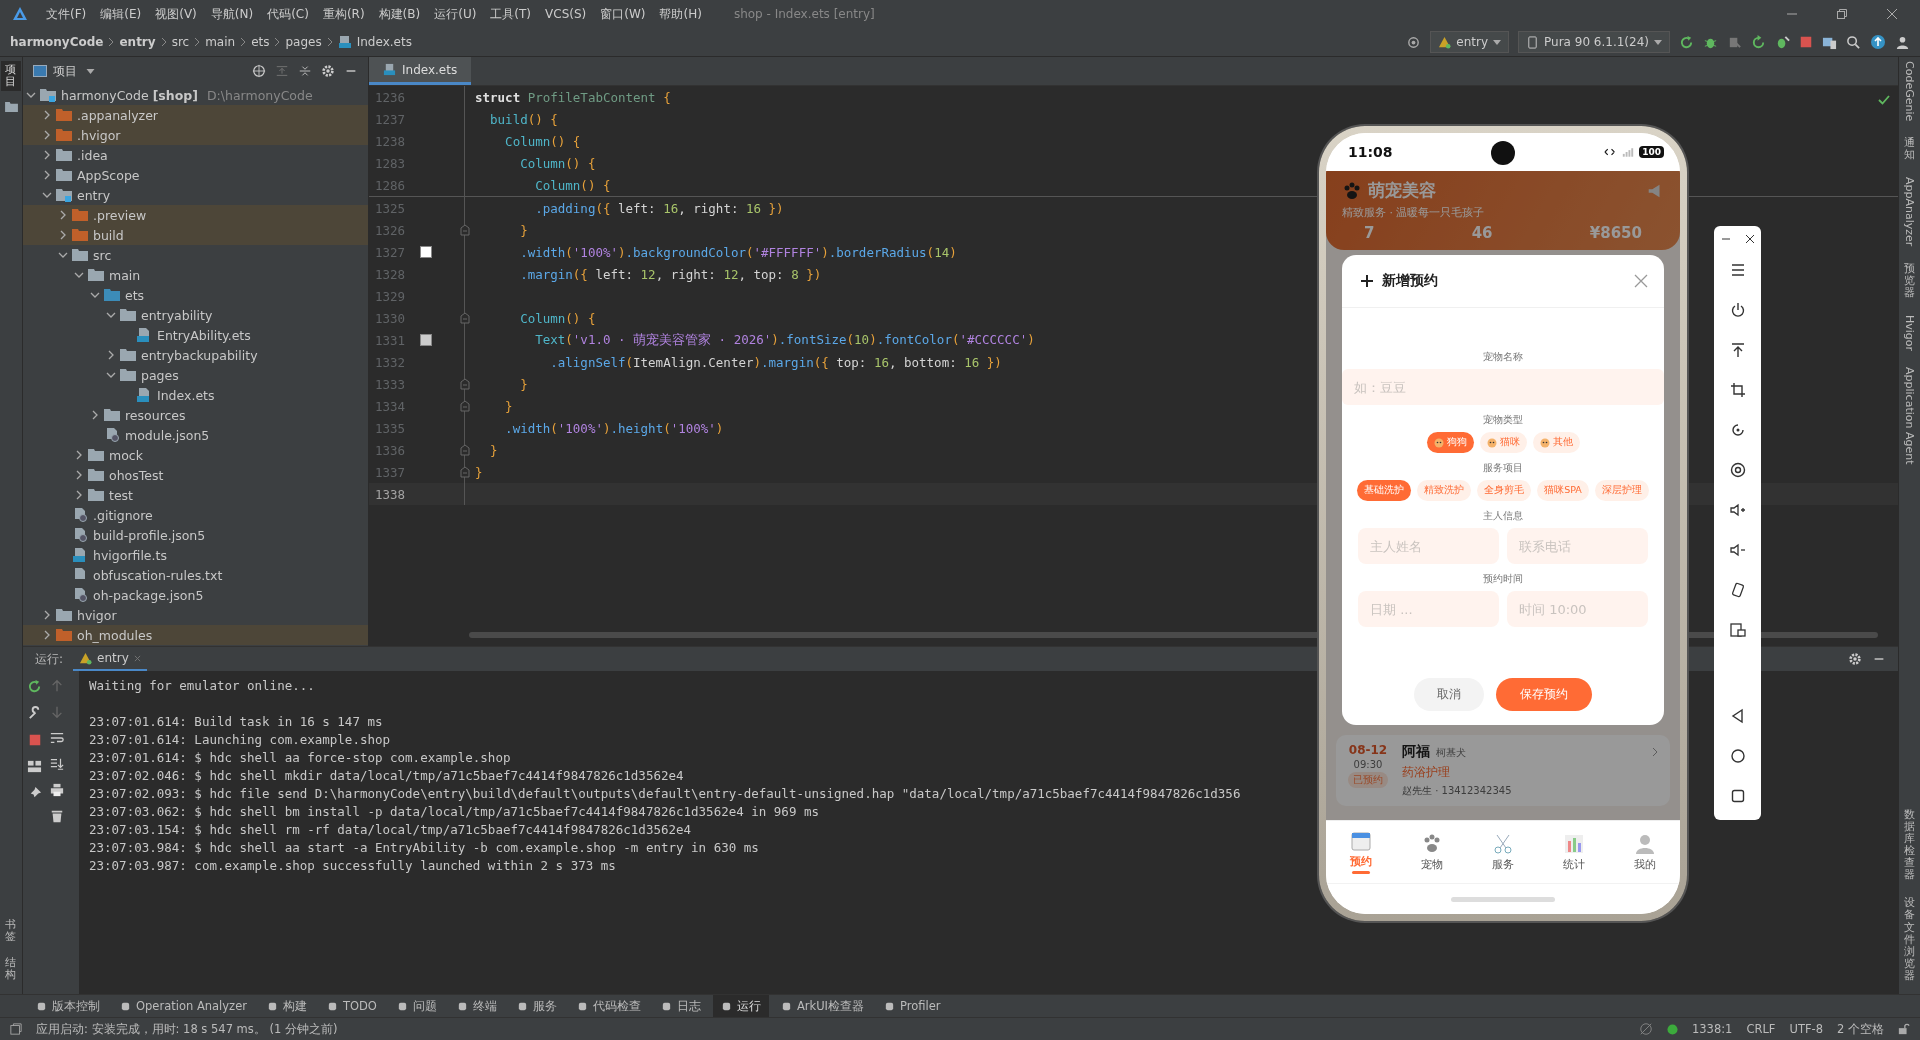 The height and width of the screenshot is (1040, 1920). Describe the element at coordinates (1909, 149) in the screenshot. I see `tool-window-tab: 通知` at that location.